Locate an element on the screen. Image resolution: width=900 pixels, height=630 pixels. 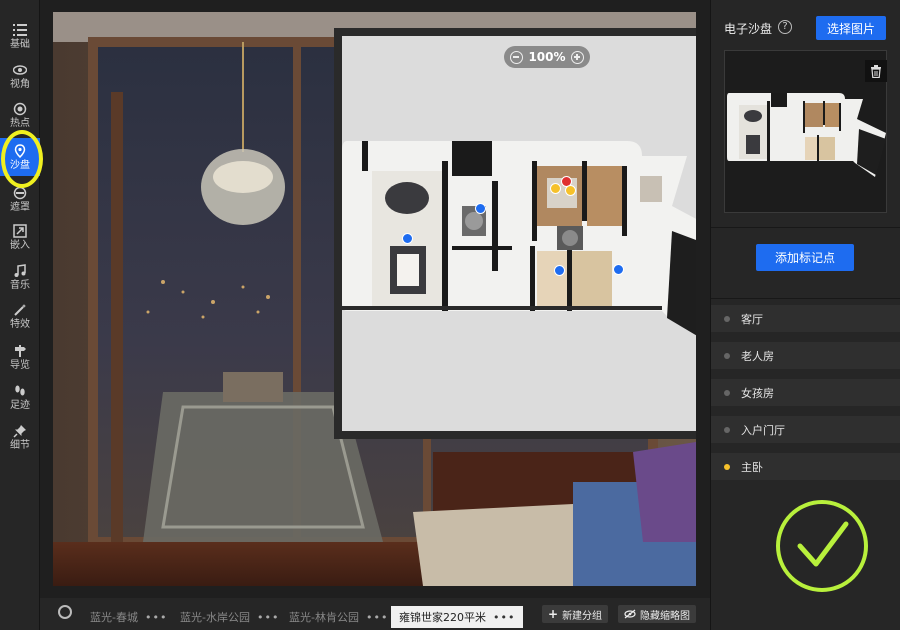
tool-basic: 基础 is located at coordinates (20, 36).